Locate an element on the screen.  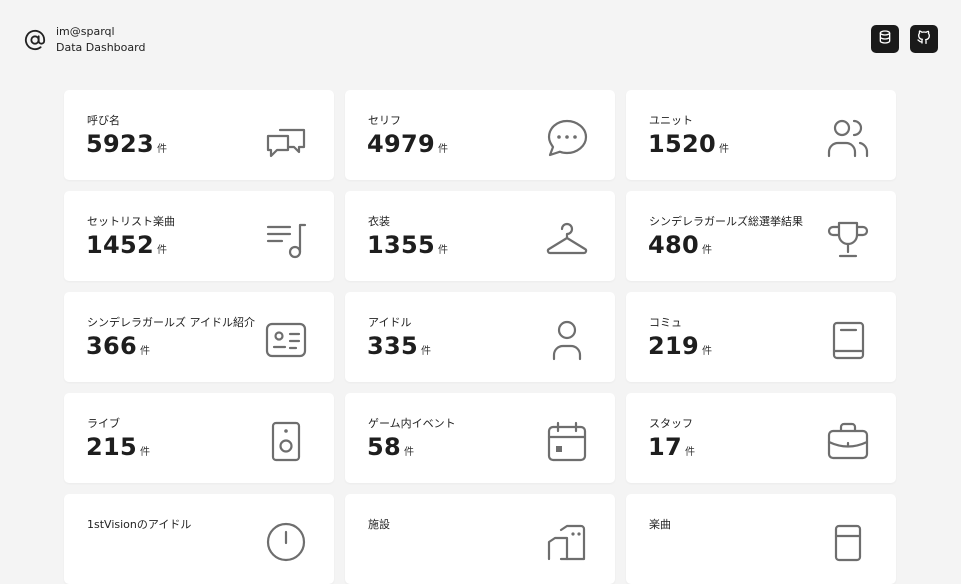
speaker-icon is located at coordinates (286, 441).